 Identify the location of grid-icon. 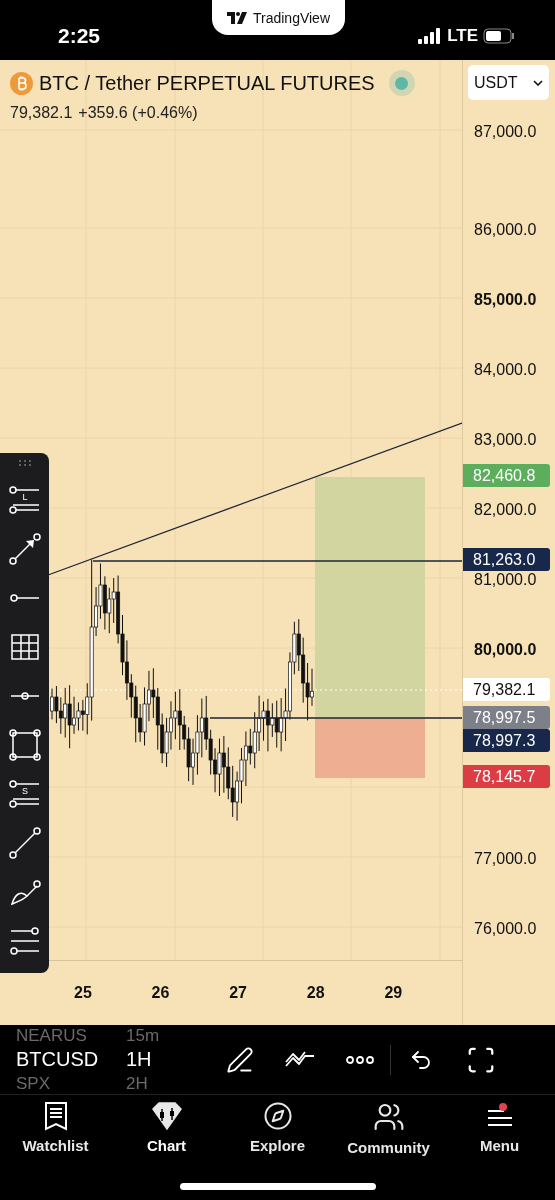
(24, 647).